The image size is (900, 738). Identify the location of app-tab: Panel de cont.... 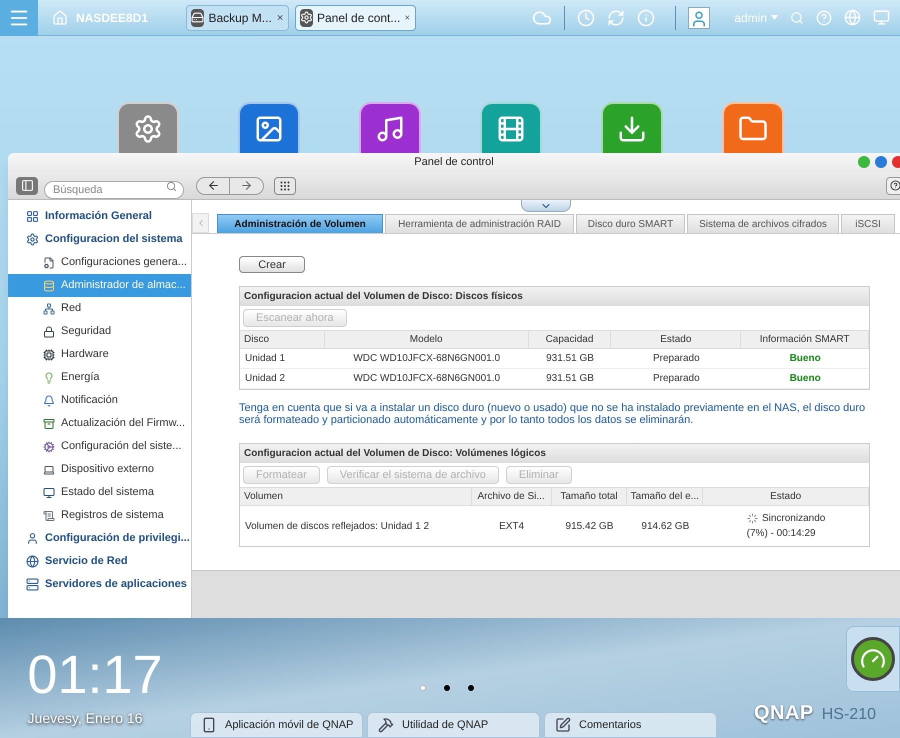
(355, 17).